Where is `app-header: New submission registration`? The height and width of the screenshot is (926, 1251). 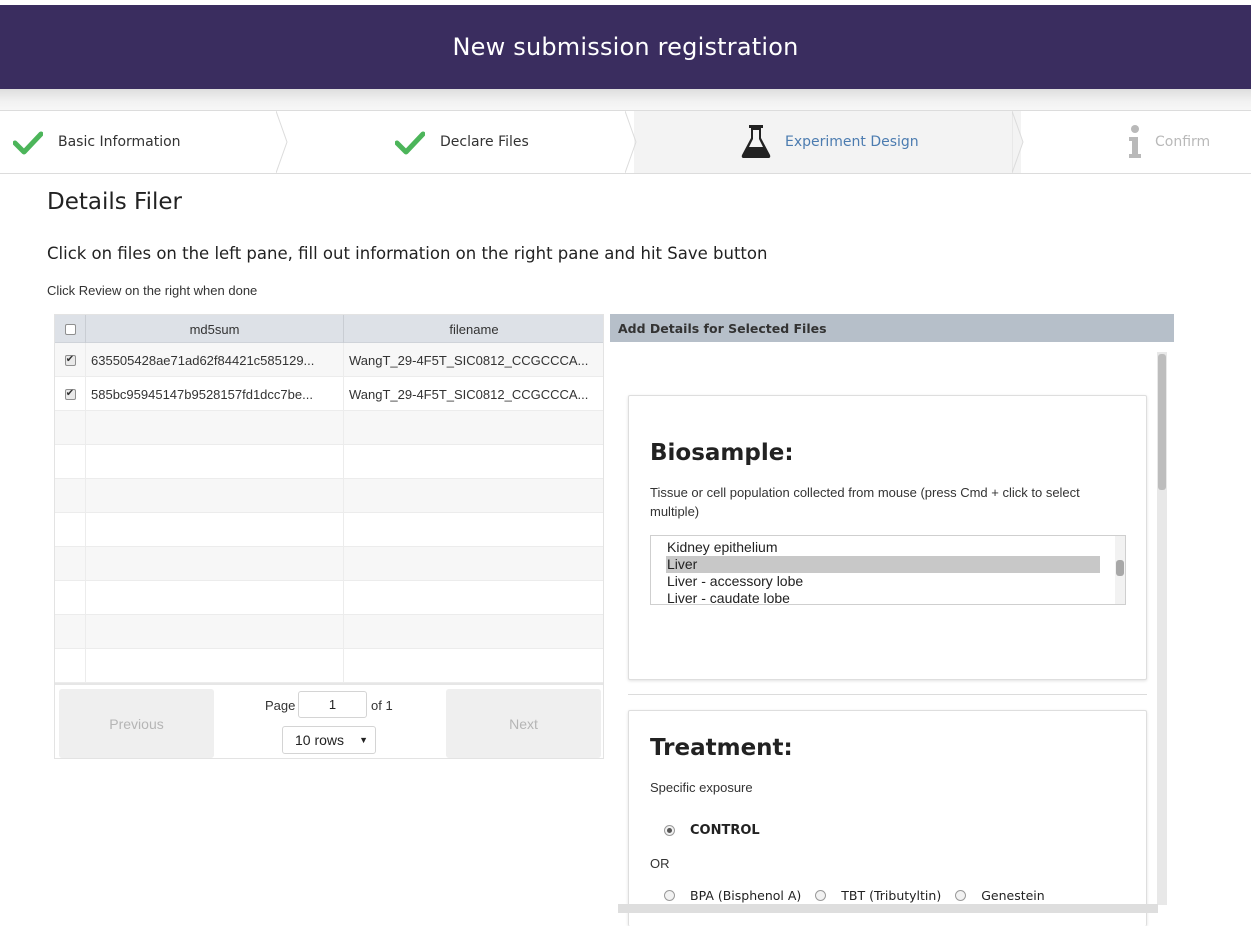
app-header: New submission registration is located at coordinates (625, 47).